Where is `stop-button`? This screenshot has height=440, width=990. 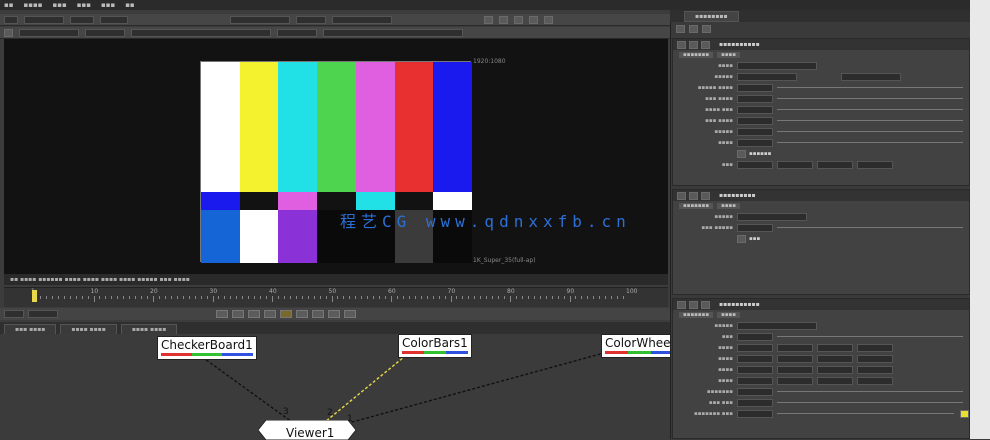 stop-button is located at coordinates (286, 314).